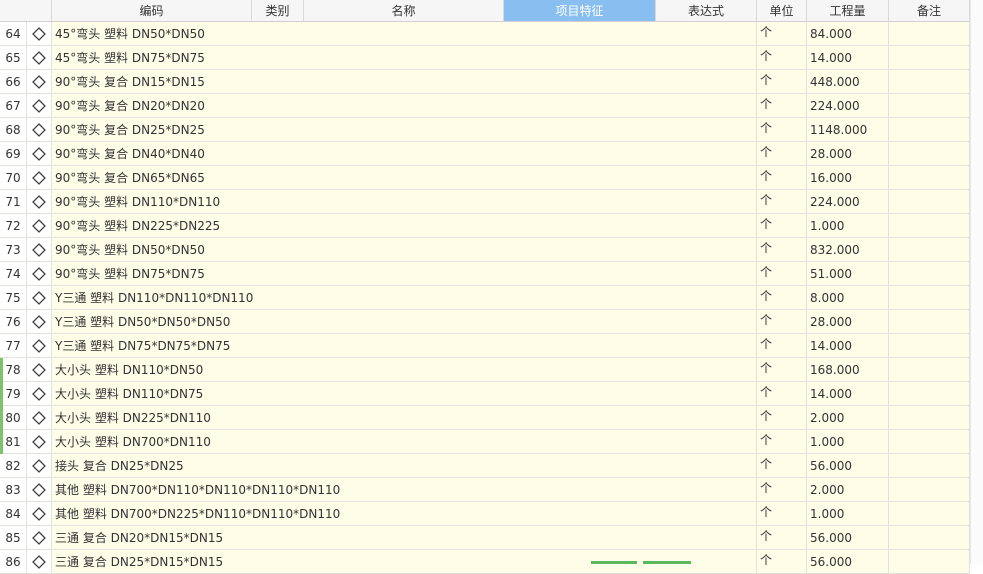  What do you see at coordinates (404, 178) in the screenshot?
I see `item-name-cell: 90°弯头 复合 DN65*DN65` at bounding box center [404, 178].